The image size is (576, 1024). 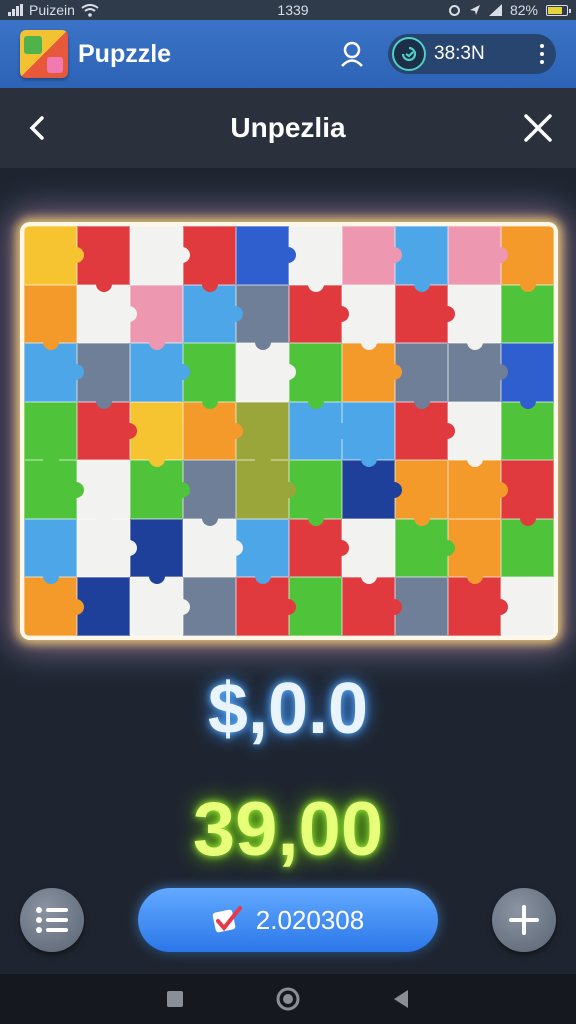 I want to click on sync-icon, so click(x=454, y=10).